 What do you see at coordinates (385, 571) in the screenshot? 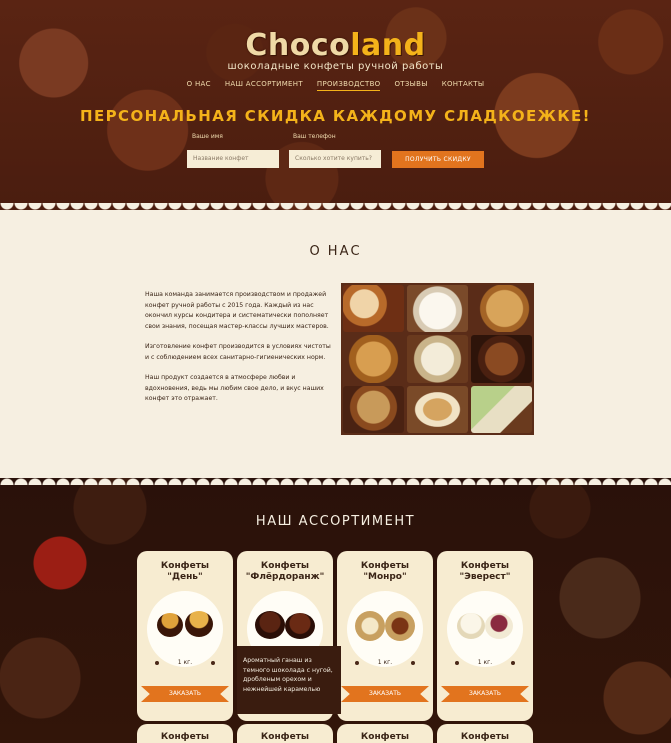
I see `product-name: Конфеты "Монро"` at bounding box center [385, 571].